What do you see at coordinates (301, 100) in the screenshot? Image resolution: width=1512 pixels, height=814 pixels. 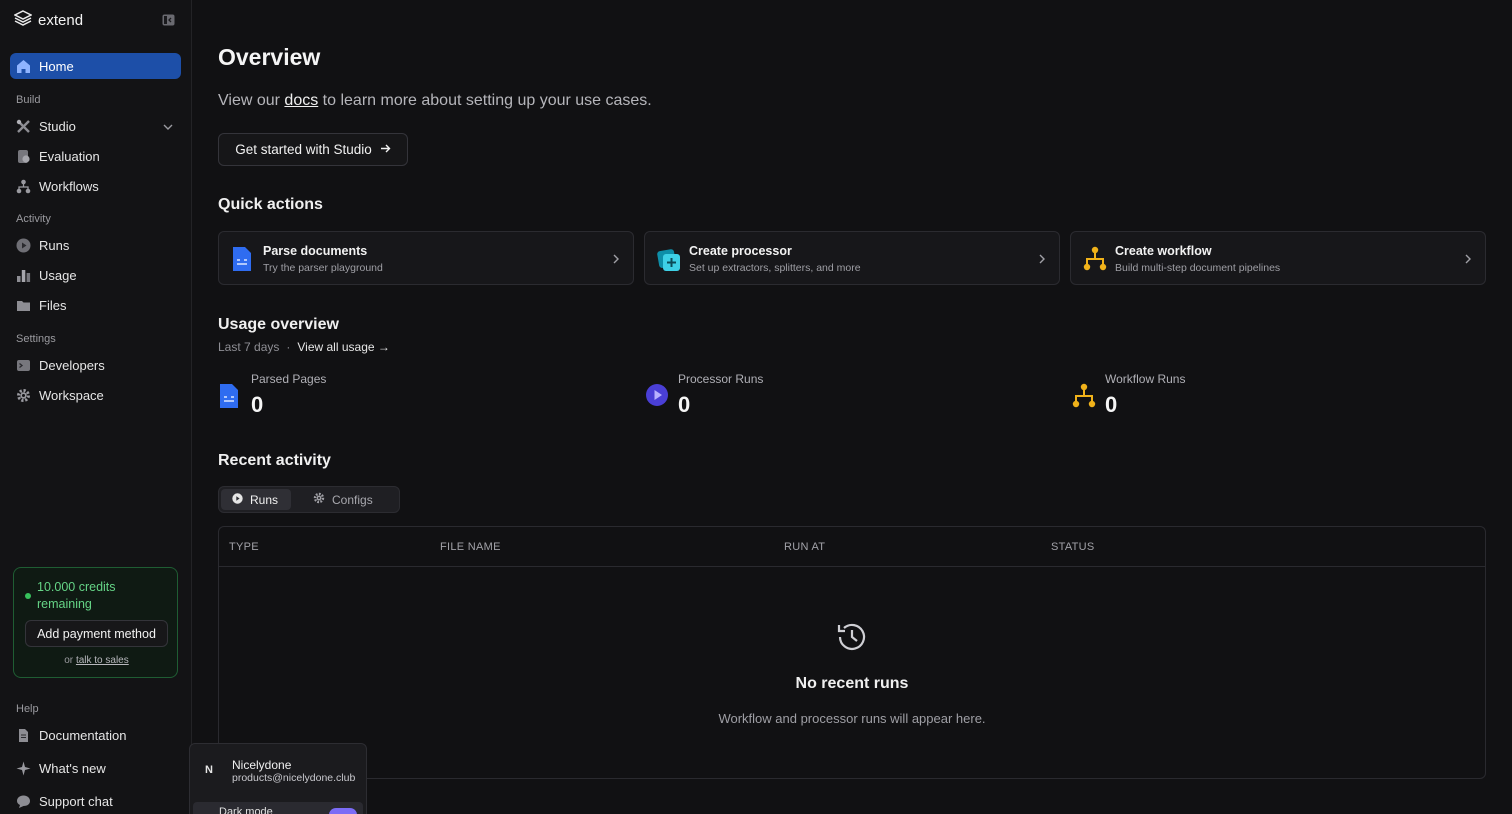 I see `docs-link: docs` at bounding box center [301, 100].